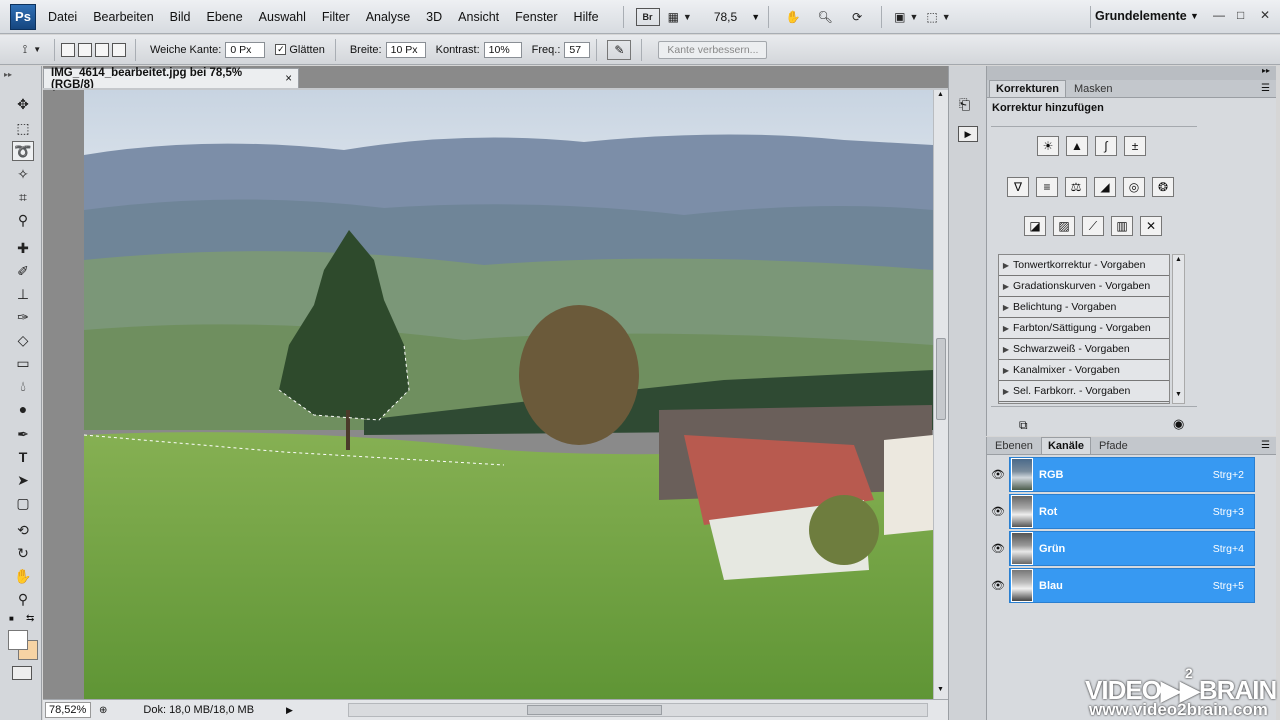 The image size is (1280, 720). I want to click on menu-auswahl: Auswahl, so click(282, 17).